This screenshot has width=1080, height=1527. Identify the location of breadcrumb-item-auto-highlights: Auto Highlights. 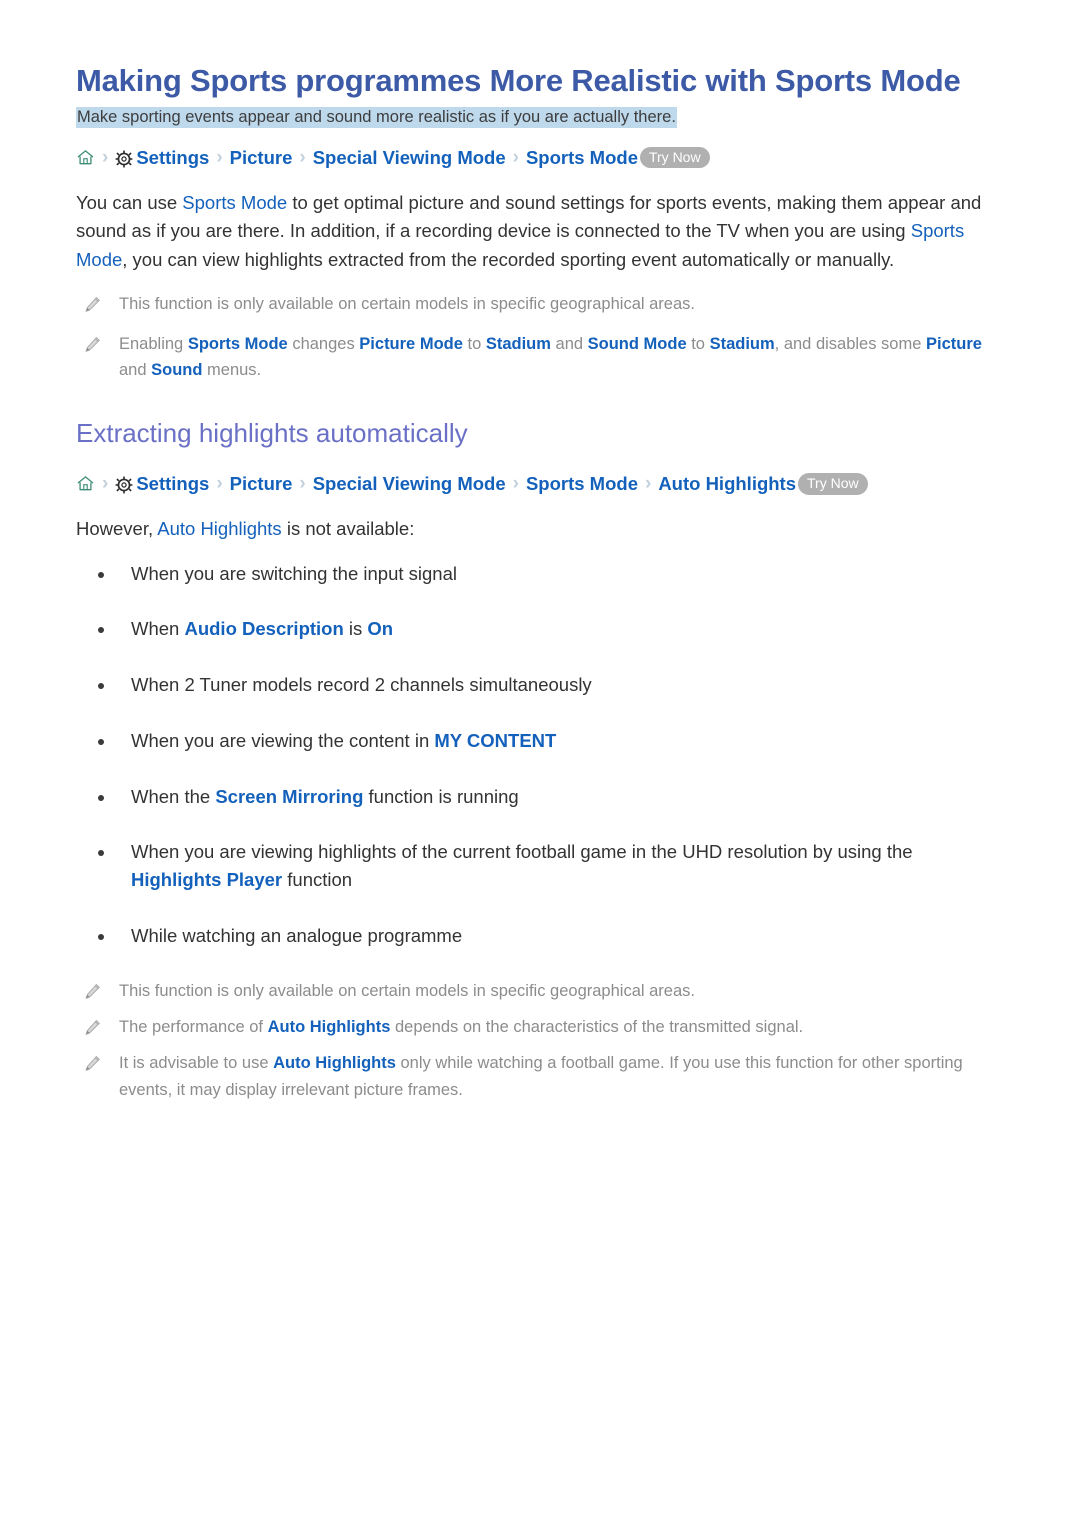
(727, 484).